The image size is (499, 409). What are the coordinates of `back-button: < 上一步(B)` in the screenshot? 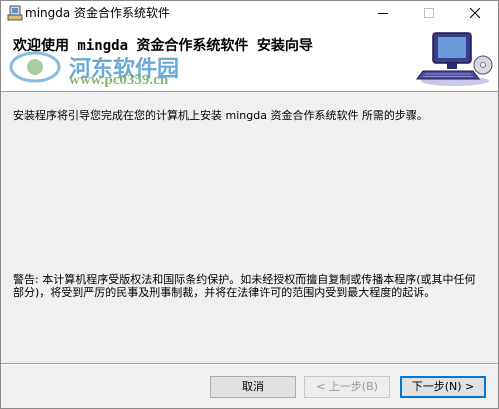 It's located at (347, 387).